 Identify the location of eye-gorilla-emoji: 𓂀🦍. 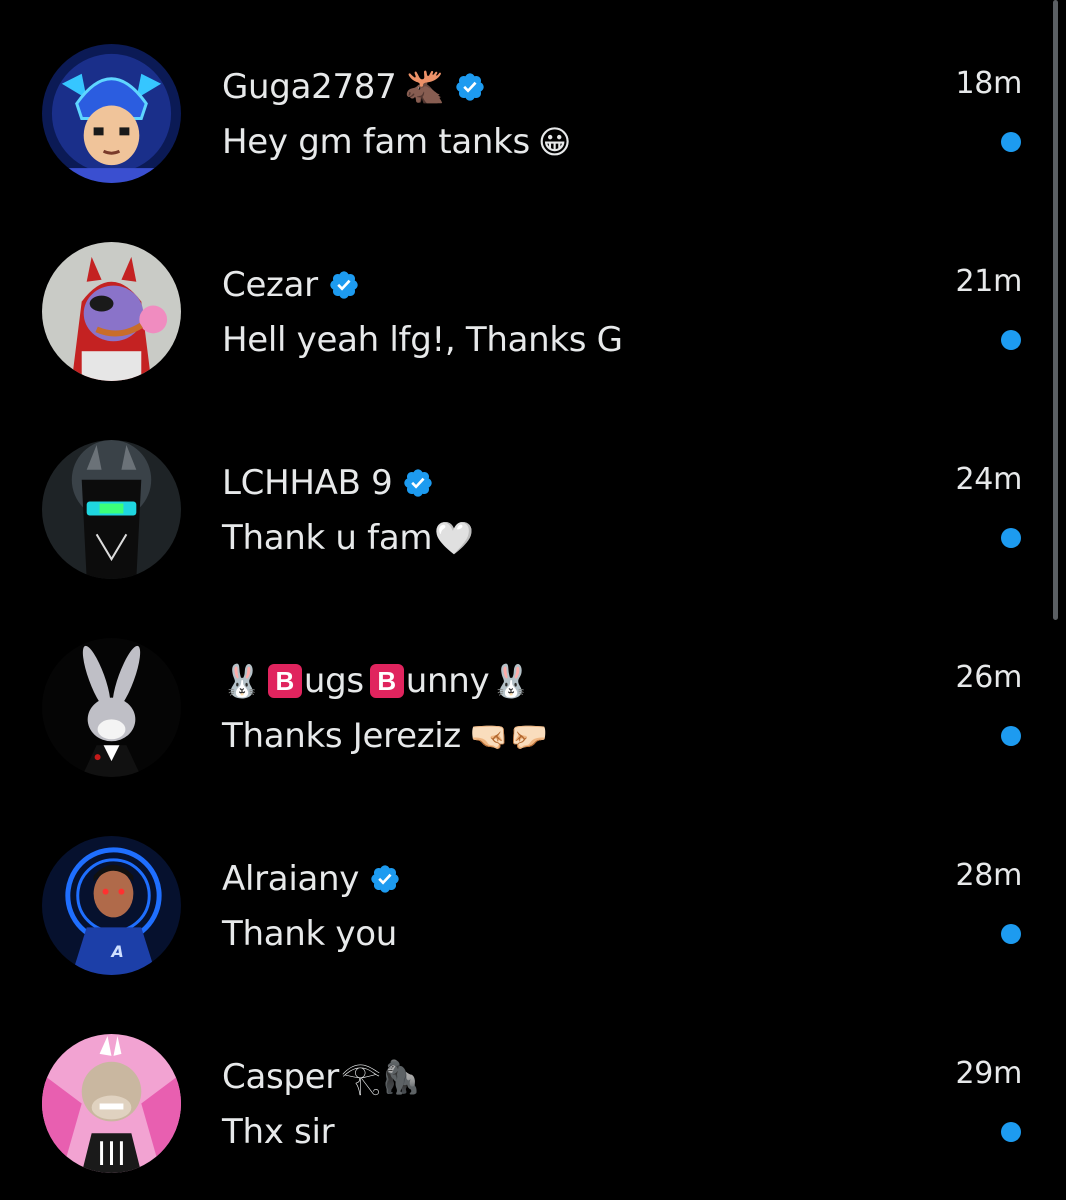
(380, 1077).